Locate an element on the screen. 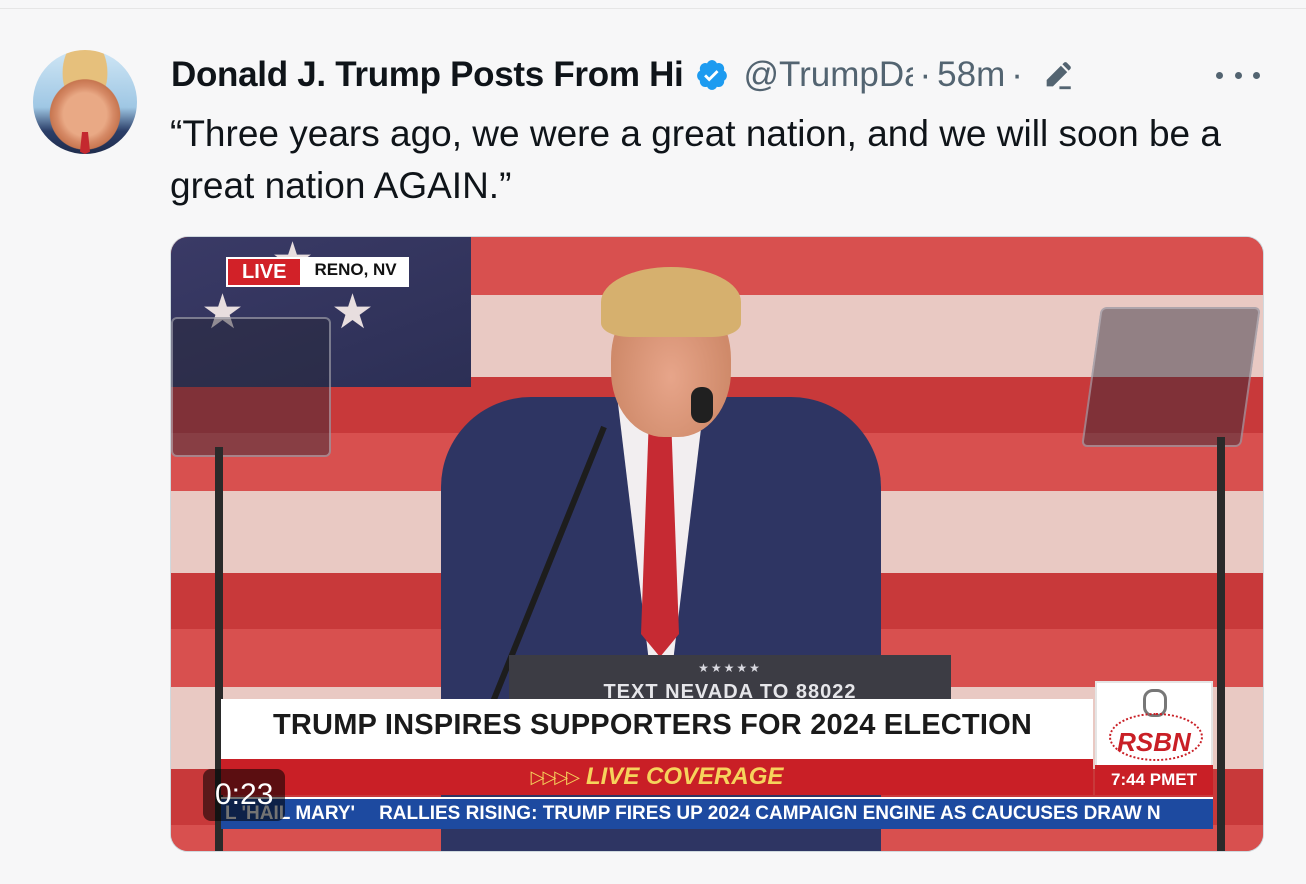 This screenshot has height=884, width=1306. microphone is located at coordinates (702, 405).